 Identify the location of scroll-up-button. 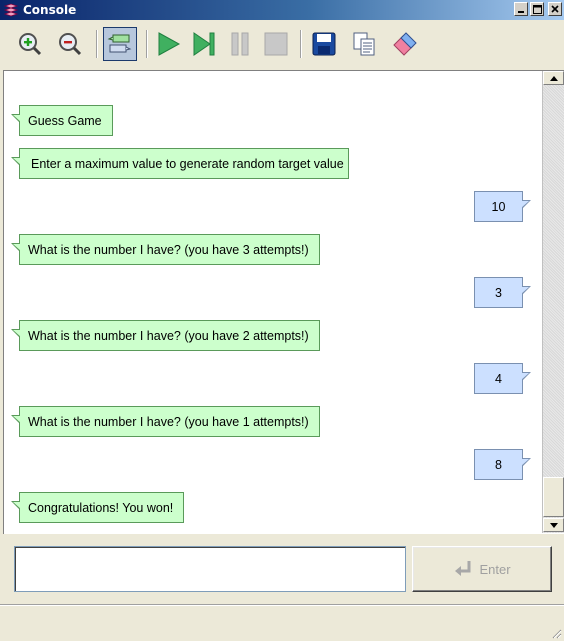
(553, 78).